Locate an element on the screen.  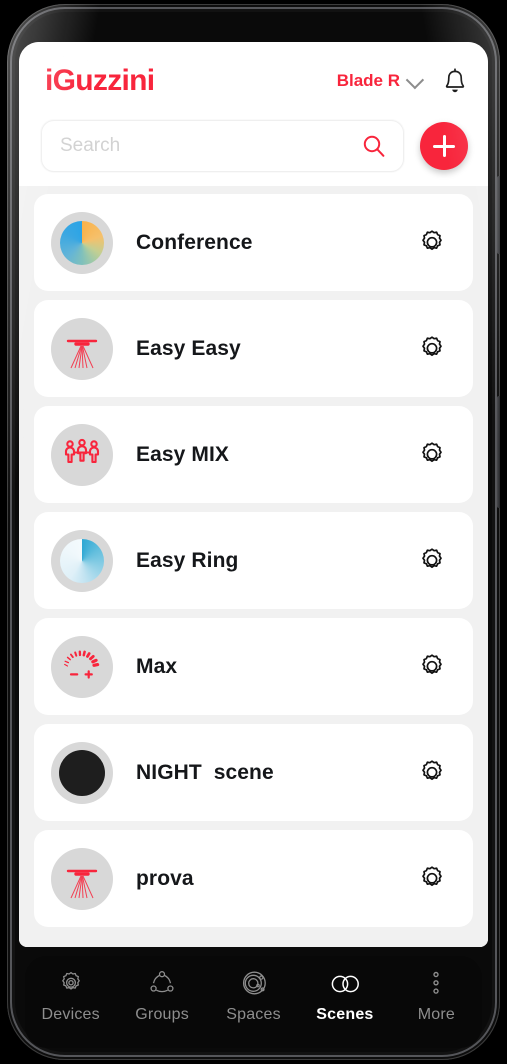
dimmer-gauge-icon is located at coordinates (82, 664).